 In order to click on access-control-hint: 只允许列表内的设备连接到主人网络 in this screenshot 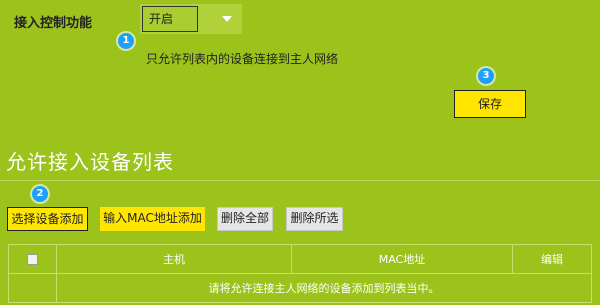, I will do `click(242, 59)`.